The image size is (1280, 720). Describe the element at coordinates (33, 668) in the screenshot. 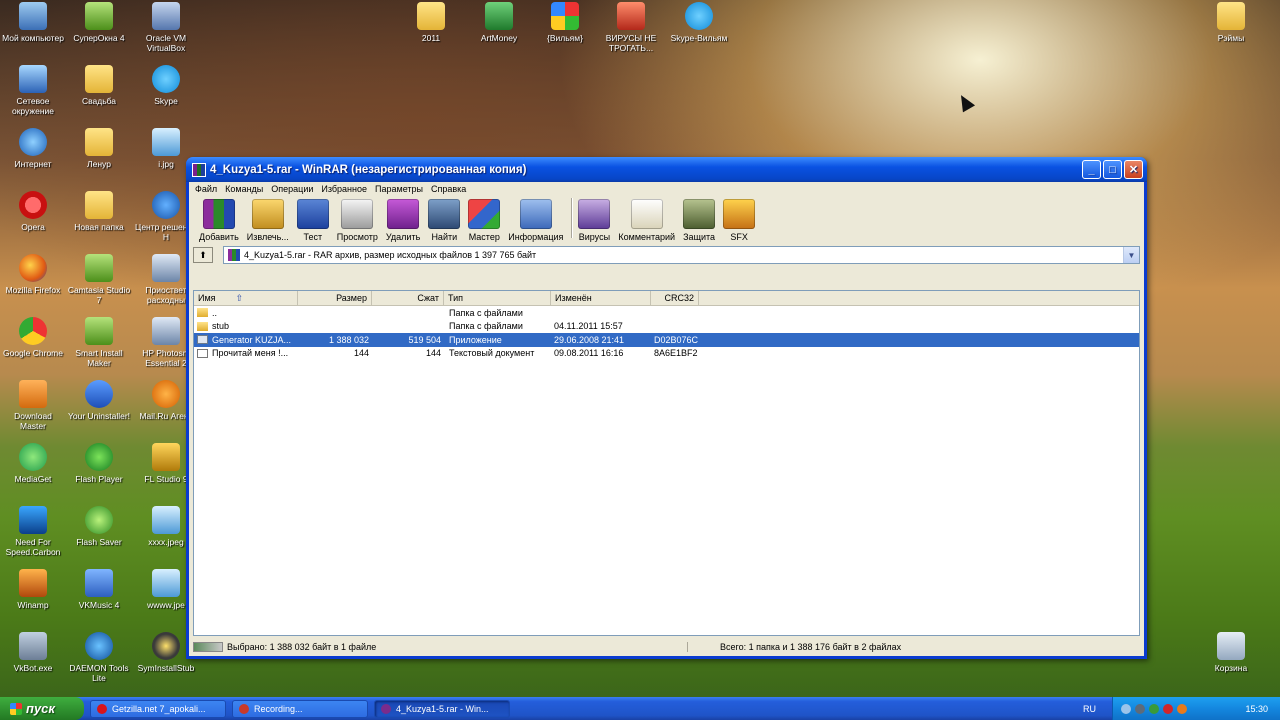

I see `desktop-shortcut-label: VkBot.exe` at that location.